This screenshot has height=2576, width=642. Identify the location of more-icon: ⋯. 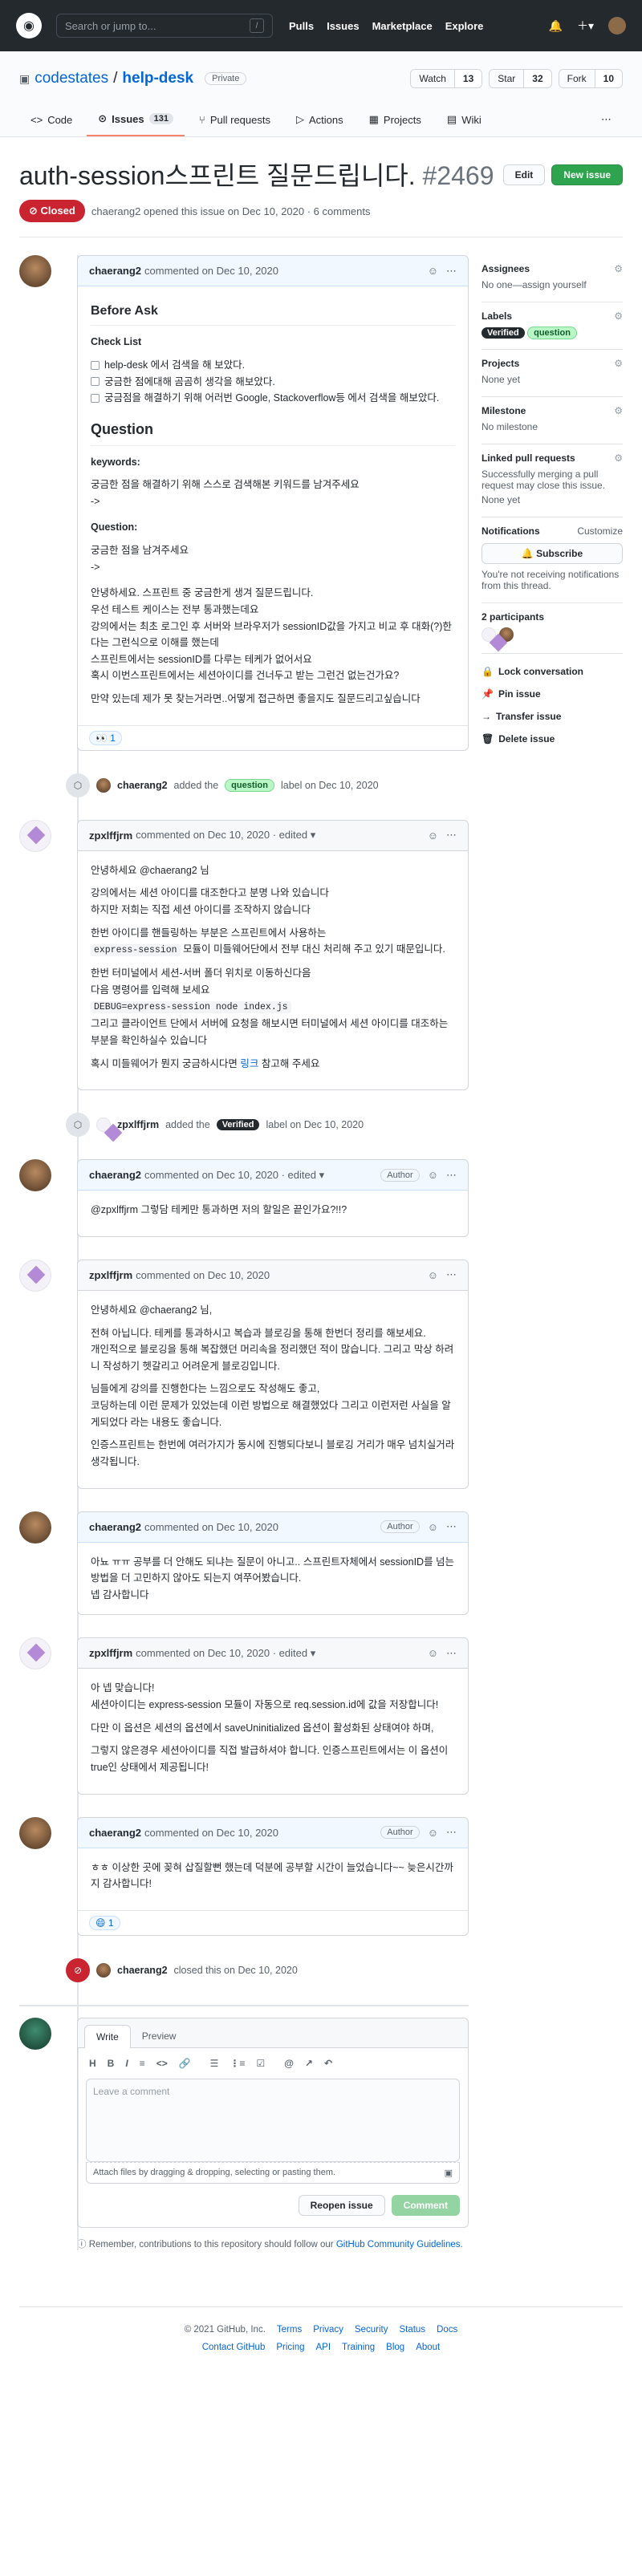
(606, 121).